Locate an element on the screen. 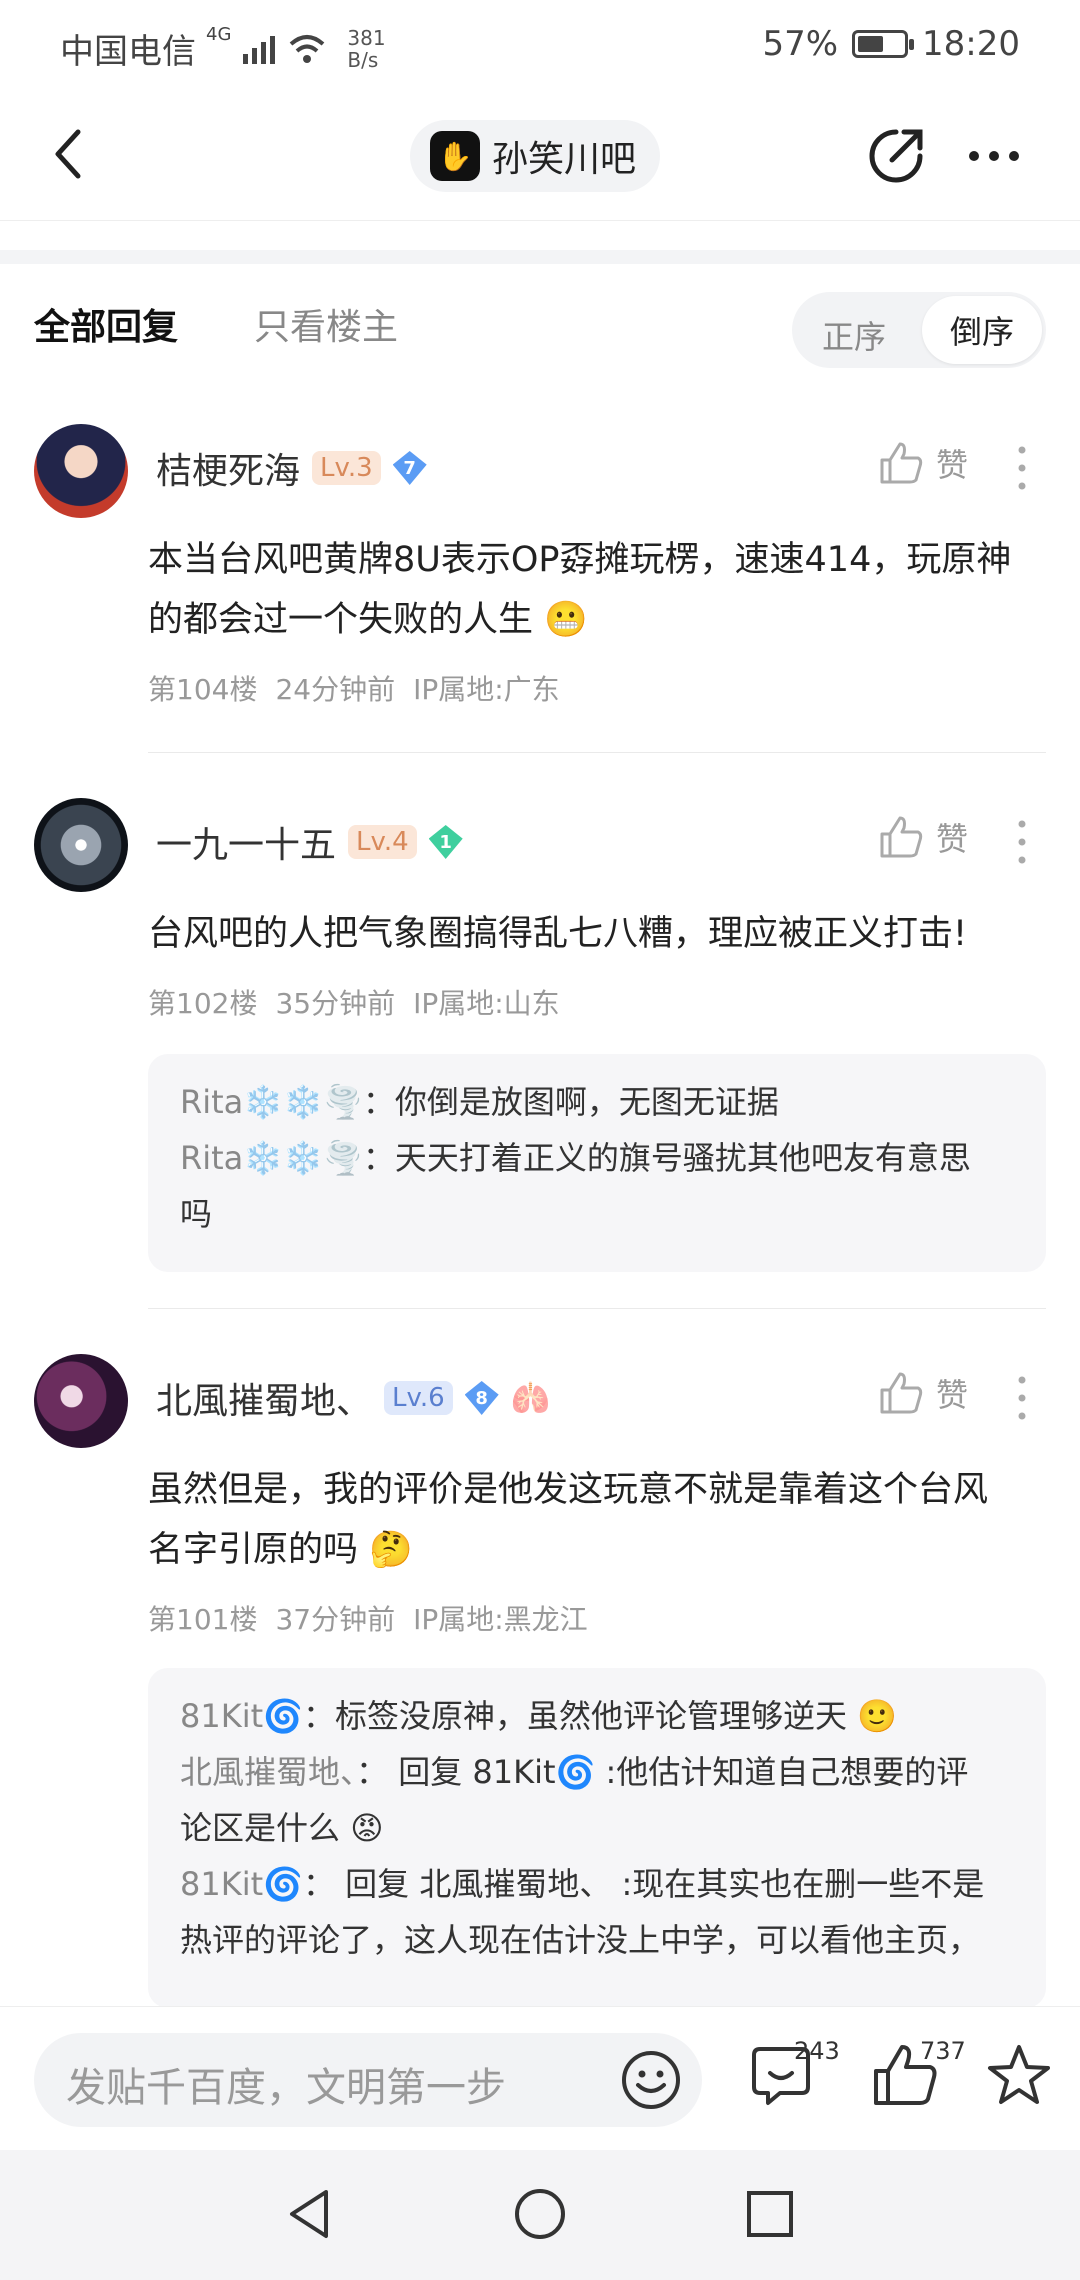 This screenshot has height=2280, width=1080. ip-location: IP属地:广东 is located at coordinates (486, 689).